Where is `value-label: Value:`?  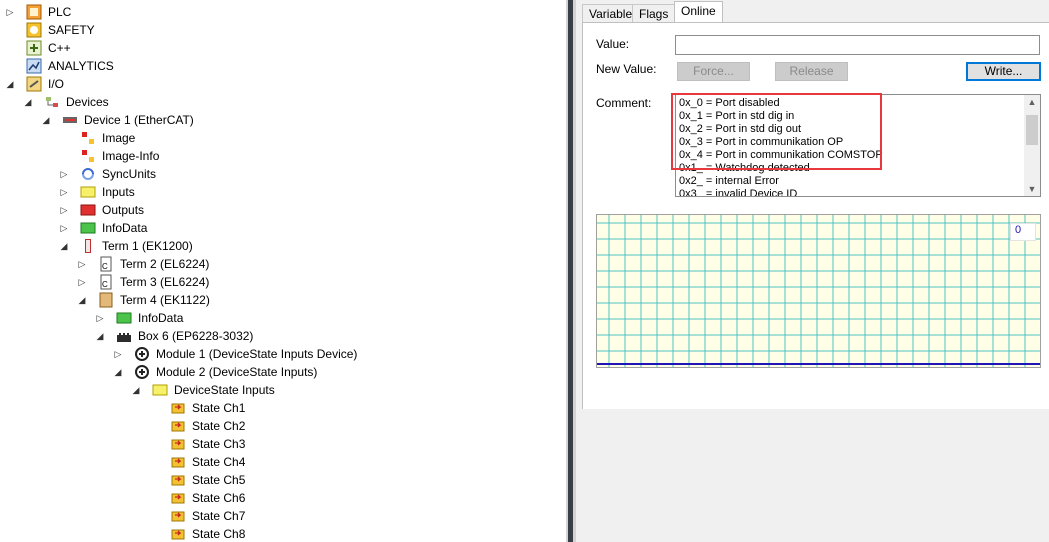
value-label: Value: is located at coordinates (613, 44).